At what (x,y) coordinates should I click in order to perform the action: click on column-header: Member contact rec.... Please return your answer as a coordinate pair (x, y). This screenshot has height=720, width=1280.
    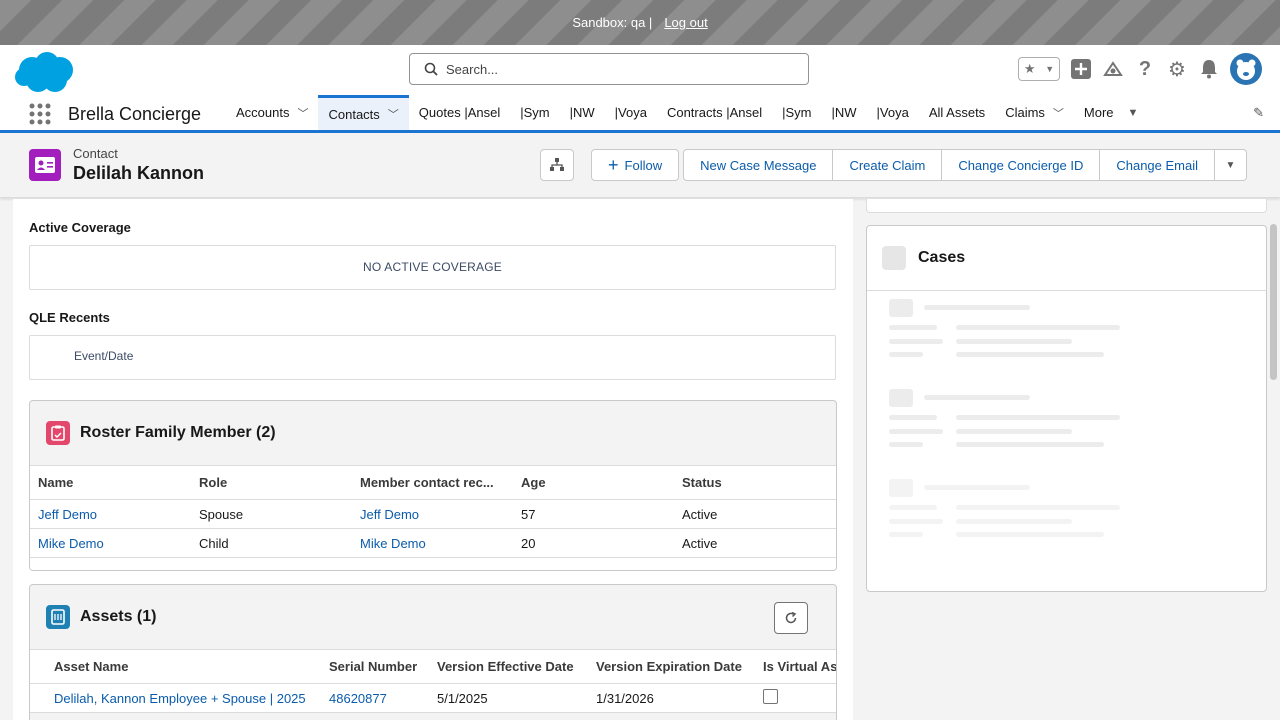
    Looking at the image, I should click on (432, 482).